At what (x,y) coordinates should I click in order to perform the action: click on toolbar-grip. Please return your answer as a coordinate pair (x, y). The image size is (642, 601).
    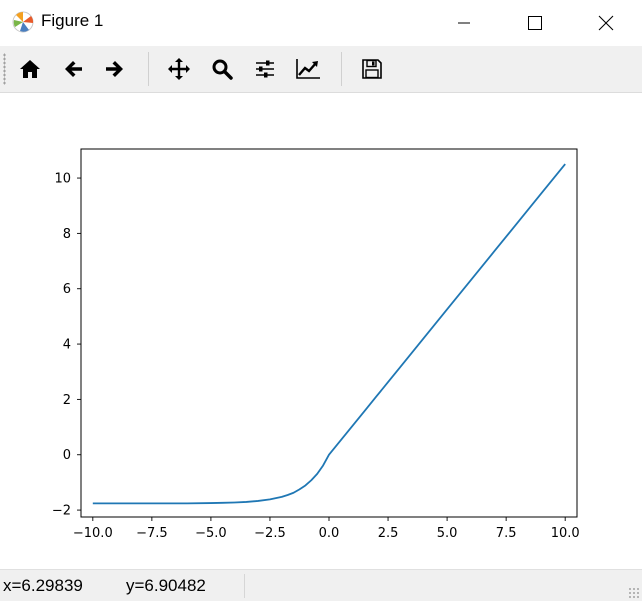
    Looking at the image, I should click on (4, 69).